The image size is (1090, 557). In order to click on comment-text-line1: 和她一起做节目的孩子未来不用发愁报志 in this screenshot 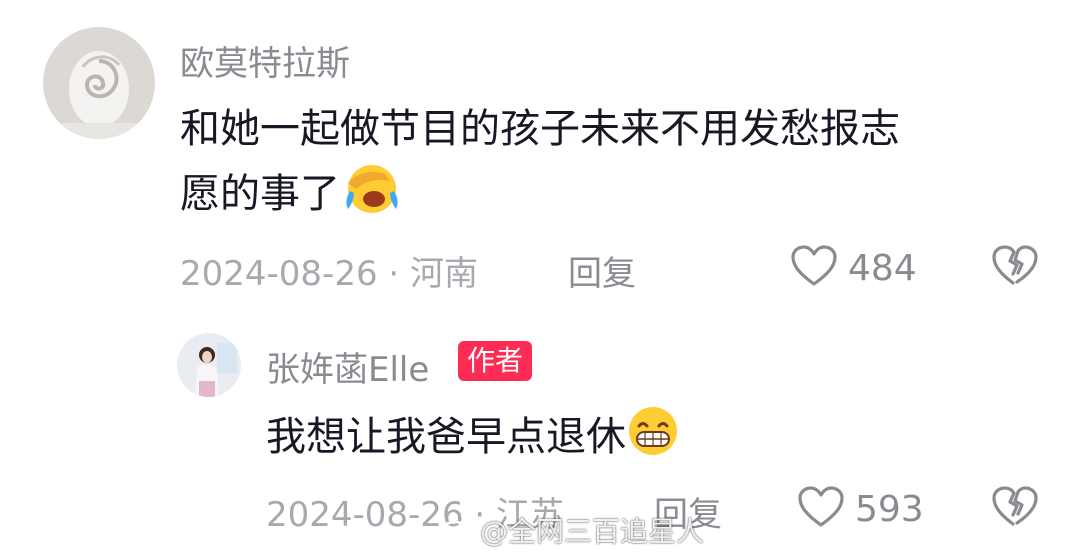, I will do `click(540, 129)`.